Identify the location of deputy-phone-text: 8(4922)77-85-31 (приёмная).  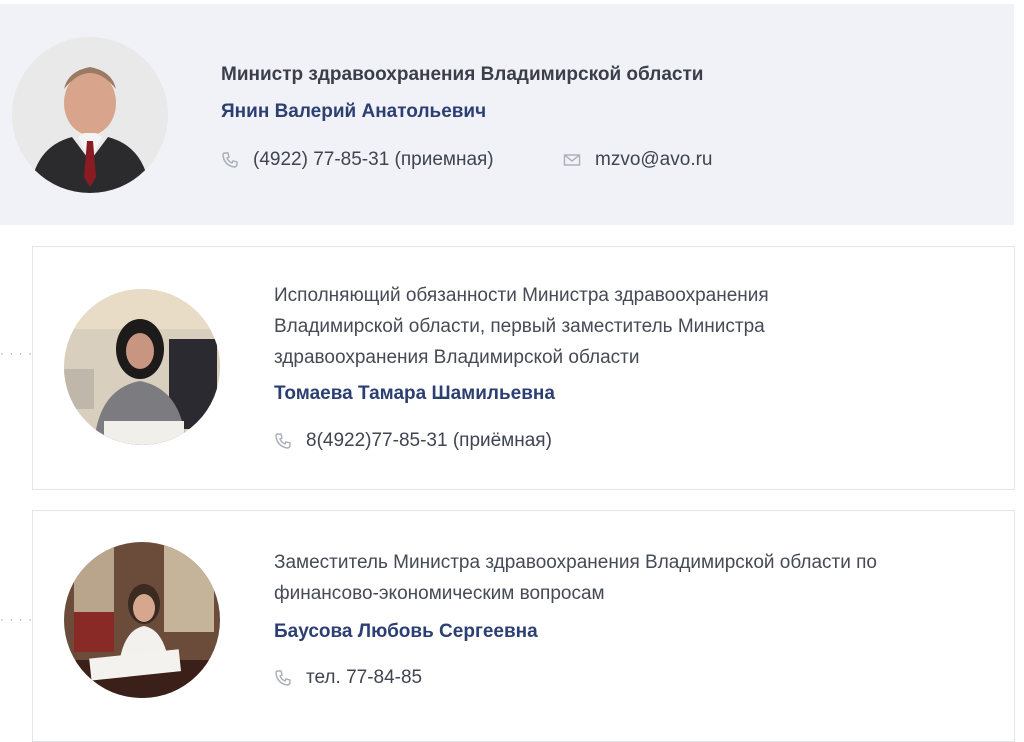
(429, 441).